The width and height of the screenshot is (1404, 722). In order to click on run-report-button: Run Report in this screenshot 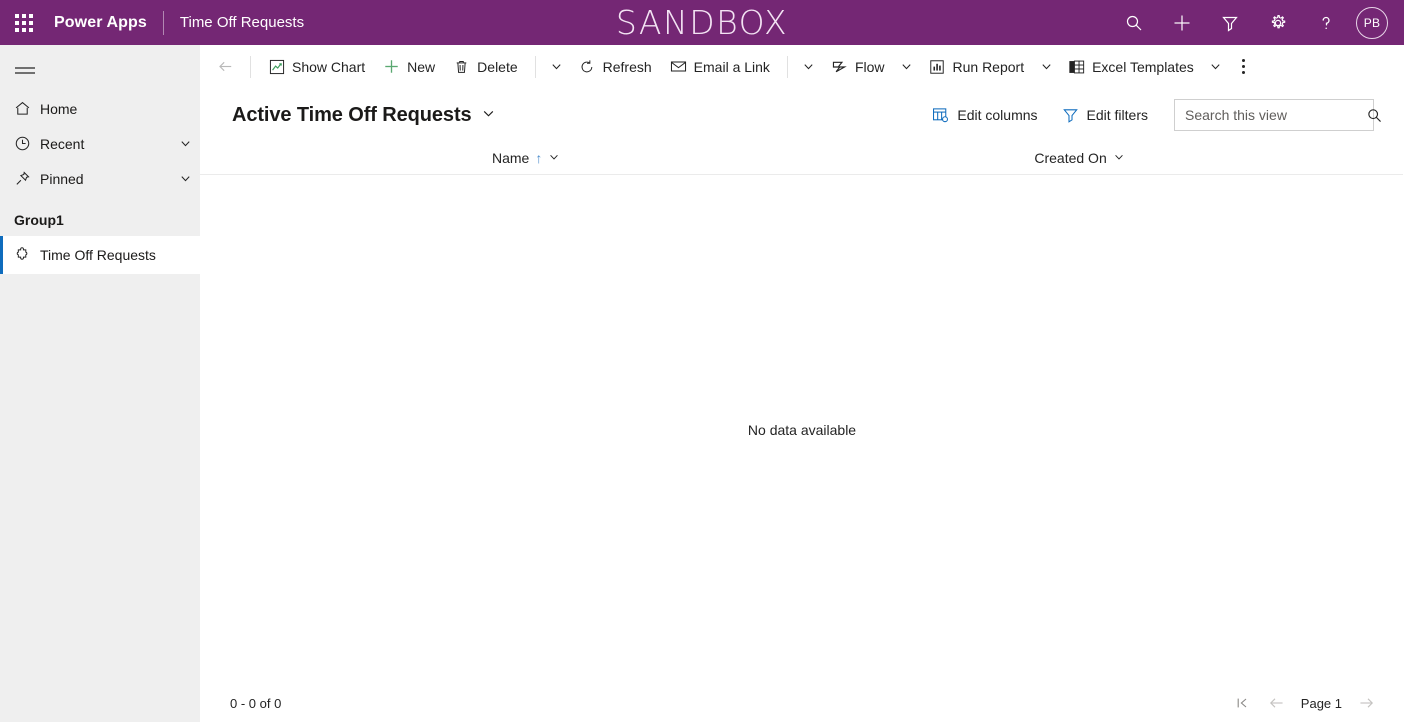, I will do `click(977, 67)`.